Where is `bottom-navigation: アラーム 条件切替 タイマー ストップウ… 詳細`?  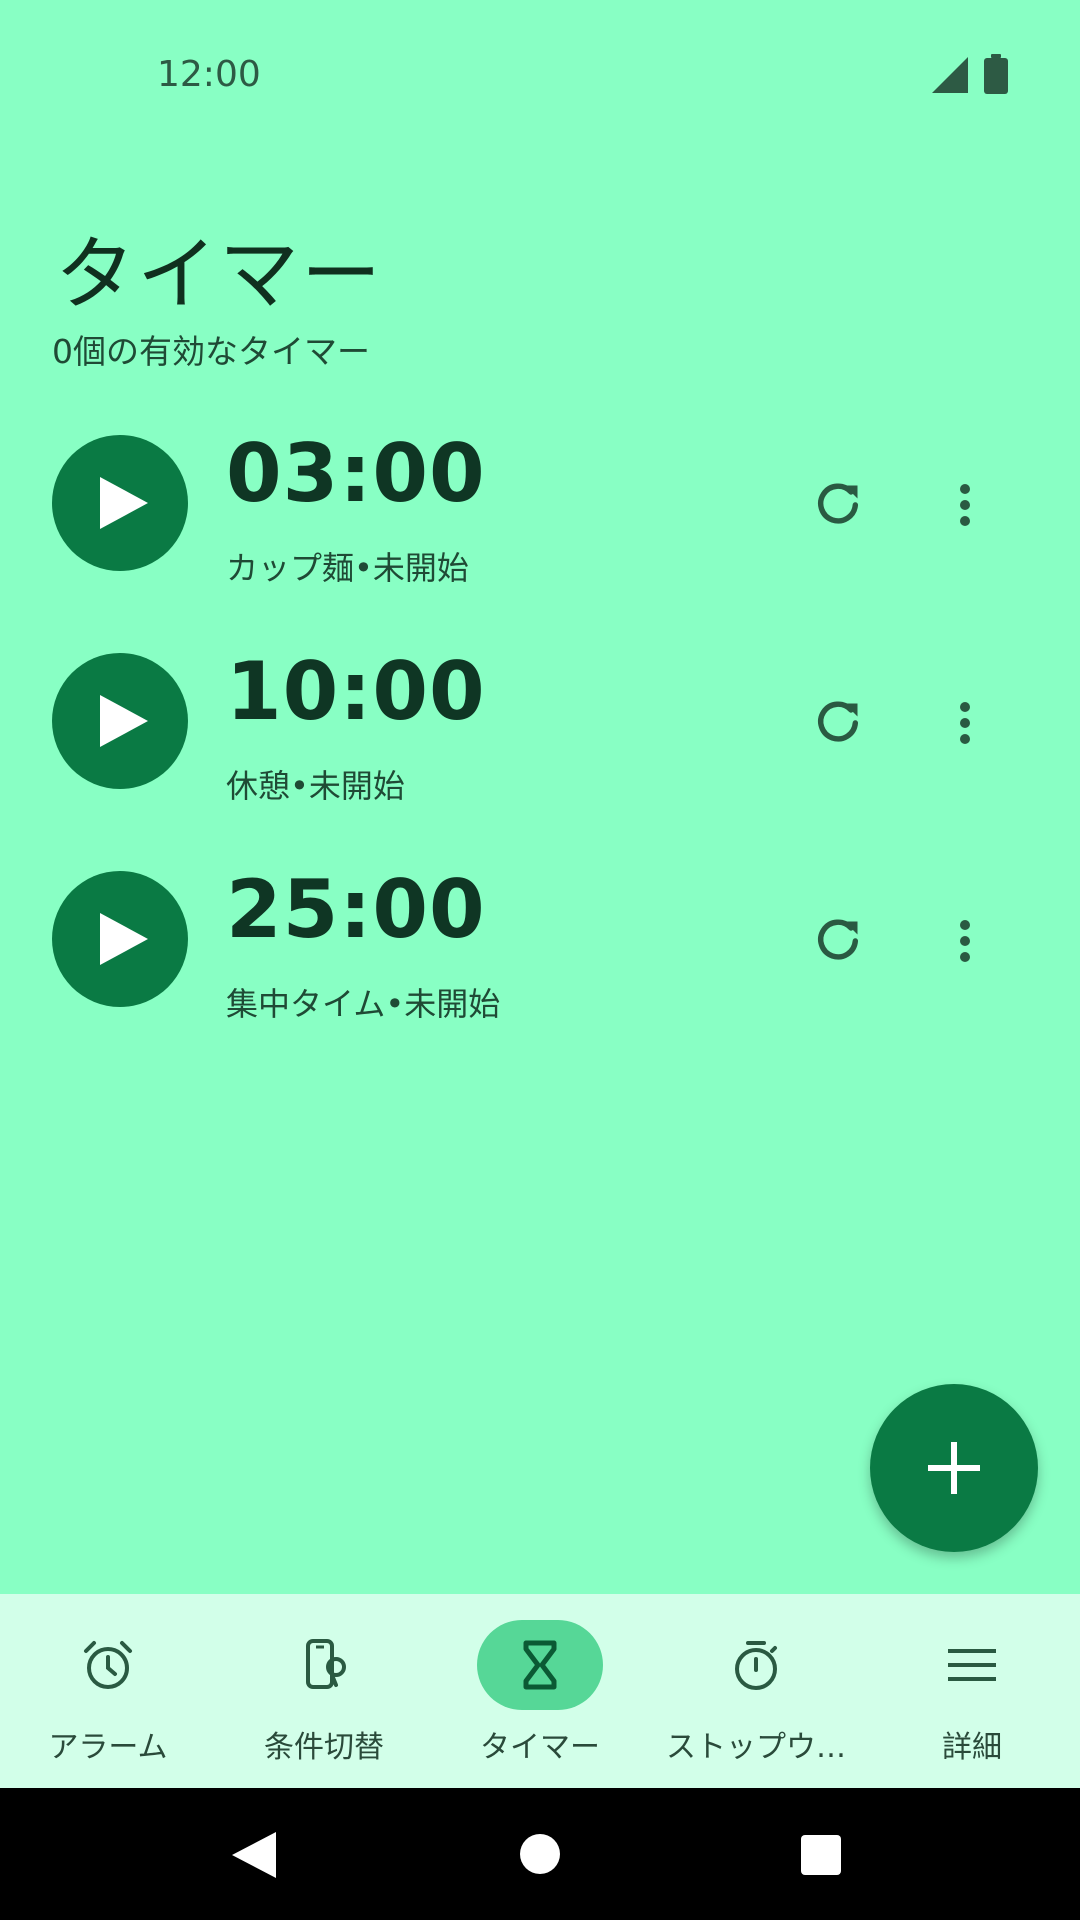
bottom-navigation: アラーム 条件切替 タイマー ストップウ… 詳細 is located at coordinates (540, 1691).